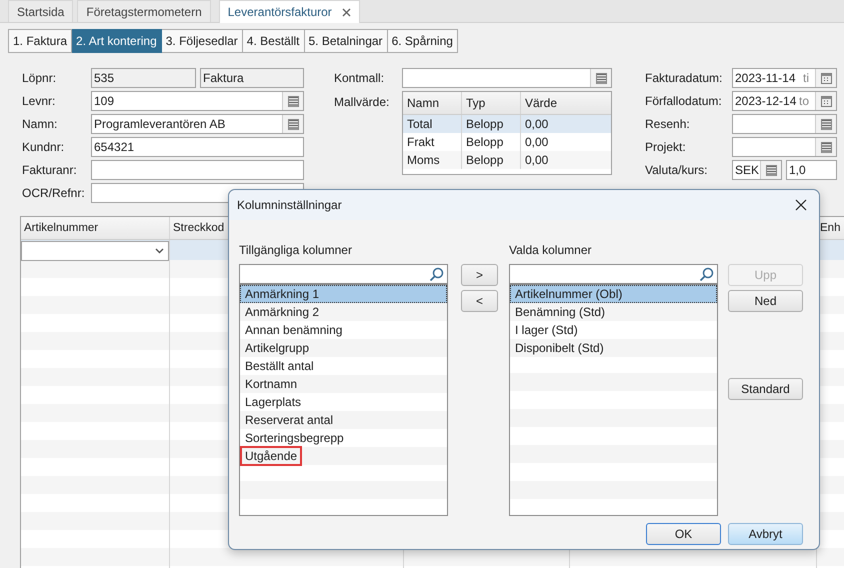 This screenshot has height=568, width=844. Describe the element at coordinates (811, 170) in the screenshot. I see `rate-field: 1,0` at that location.